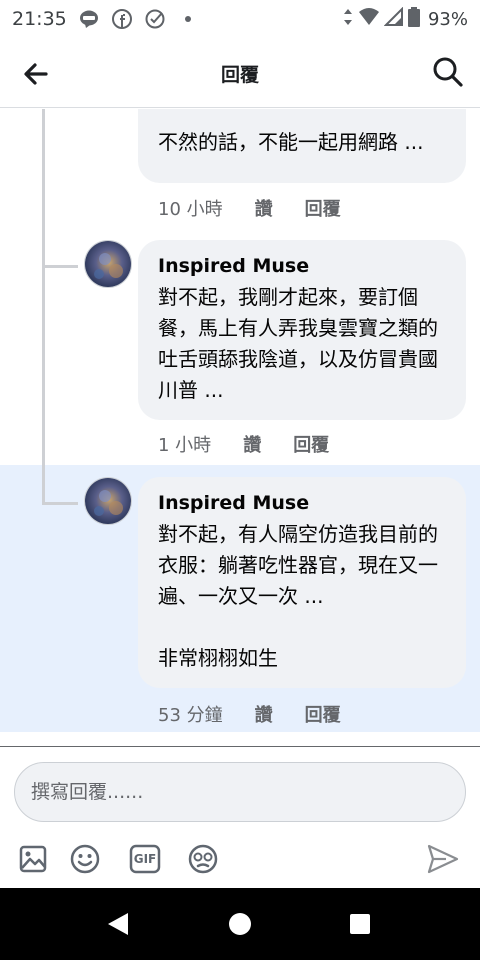 The width and height of the screenshot is (480, 960). What do you see at coordinates (405, 18) in the screenshot?
I see `status-right-cluster: 93%` at bounding box center [405, 18].